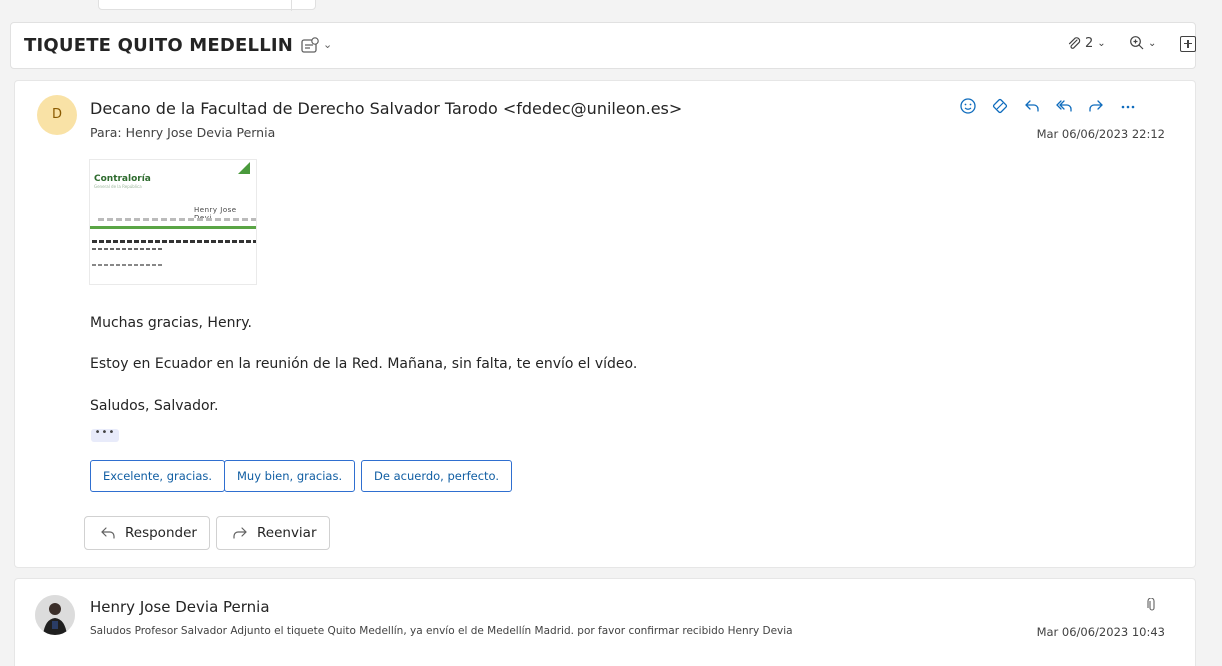 Image resolution: width=1222 pixels, height=666 pixels. What do you see at coordinates (287, 533) in the screenshot?
I see `forward-label: Reenviar` at bounding box center [287, 533].